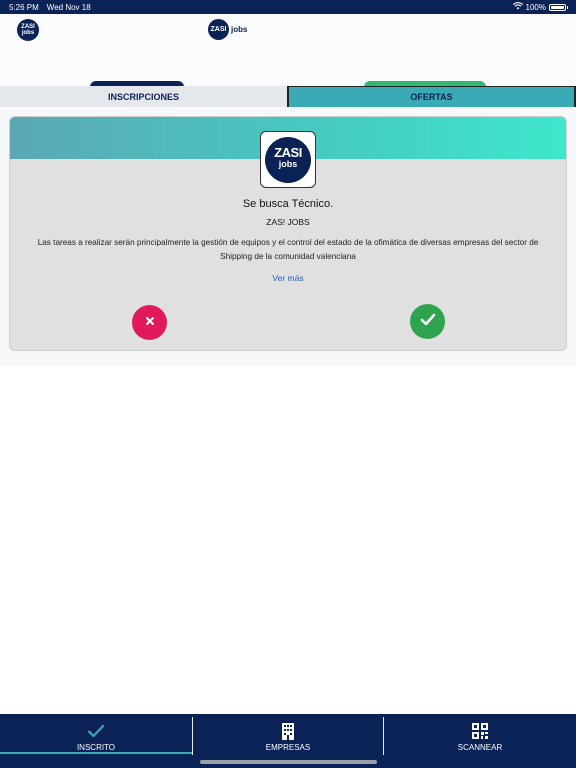 The width and height of the screenshot is (576, 768). I want to click on ver-mas-link: Ver más, so click(288, 278).